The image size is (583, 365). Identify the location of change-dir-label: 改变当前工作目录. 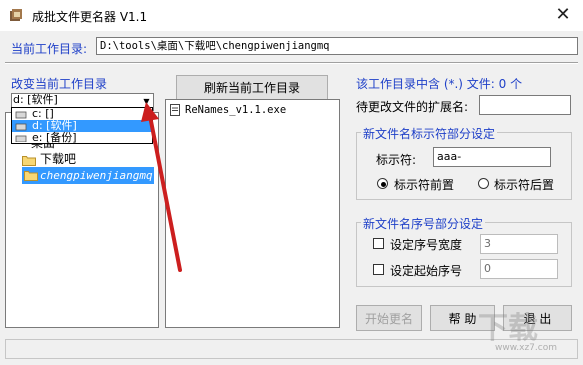
(59, 84).